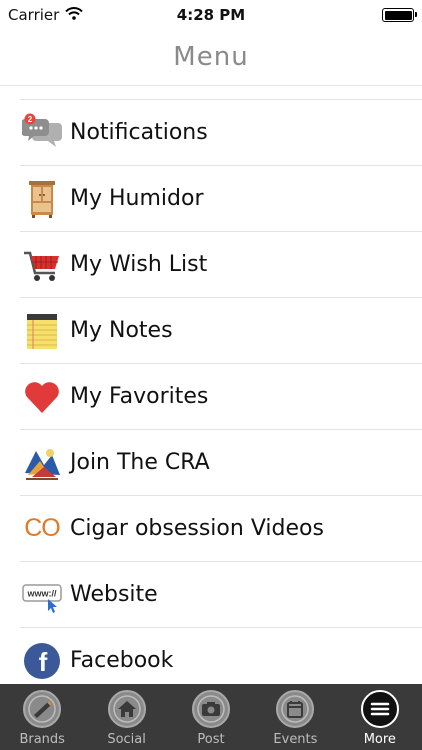 This screenshot has width=422, height=750. I want to click on tab-bar: Brands Social Post Events More, so click(211, 717).